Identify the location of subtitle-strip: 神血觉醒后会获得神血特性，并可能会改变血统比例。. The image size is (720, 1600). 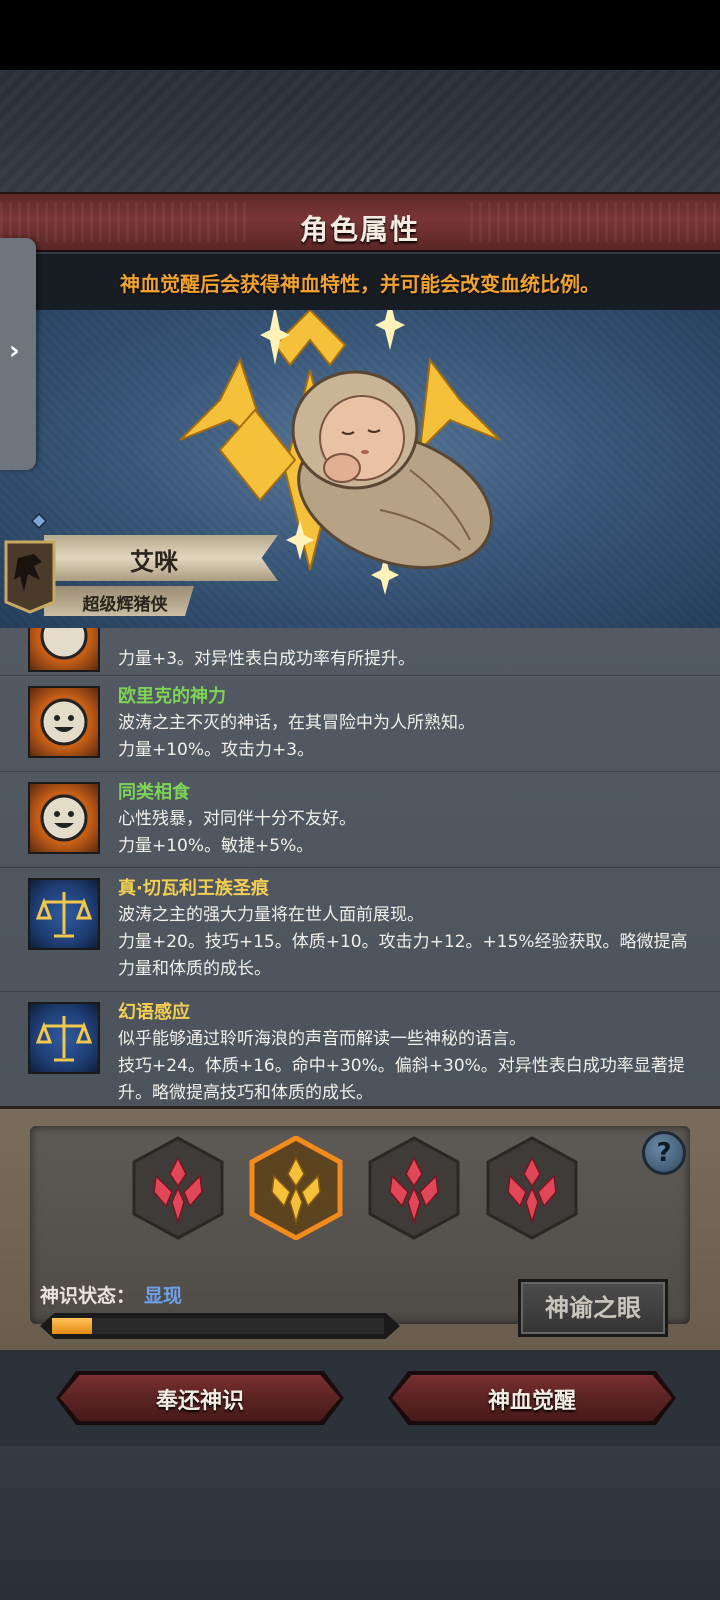
(360, 282).